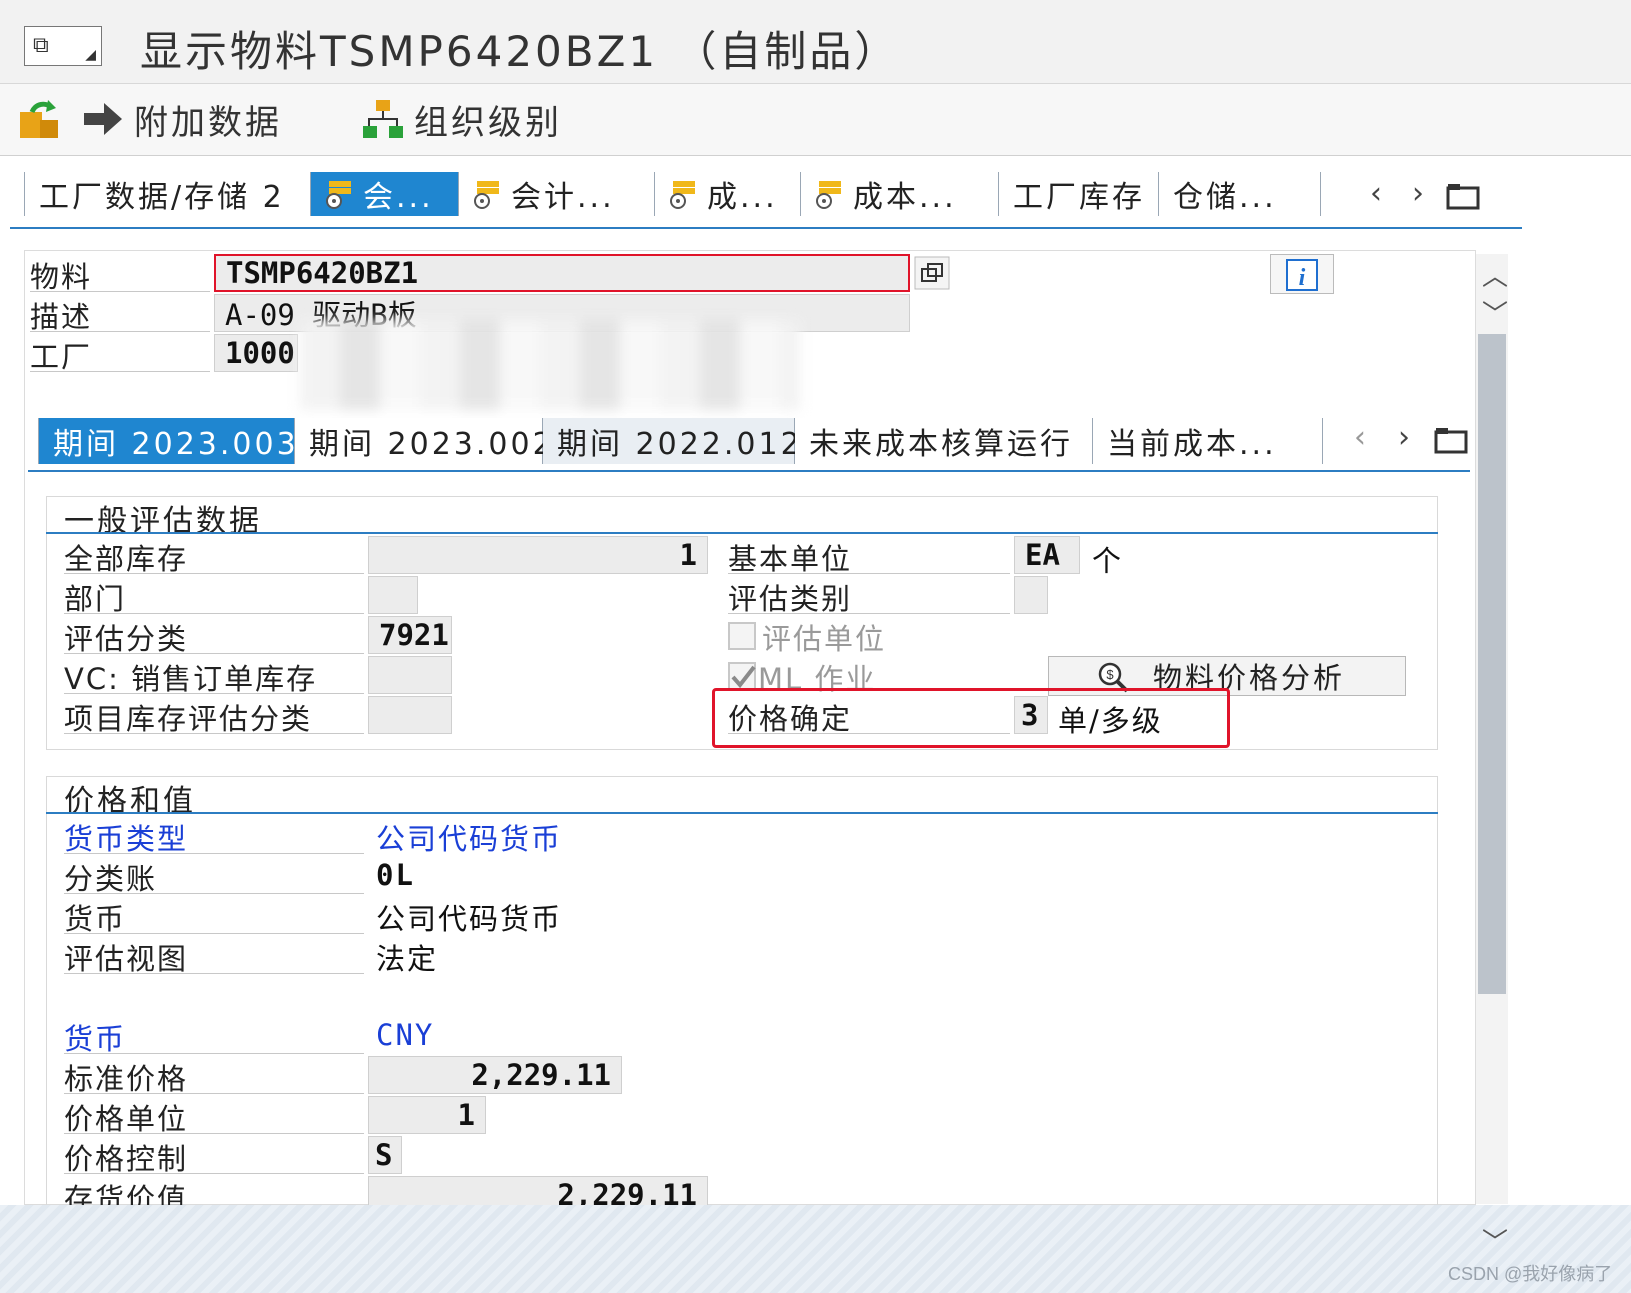 Image resolution: width=1631 pixels, height=1293 pixels. I want to click on plant-field: 1000, so click(256, 353).